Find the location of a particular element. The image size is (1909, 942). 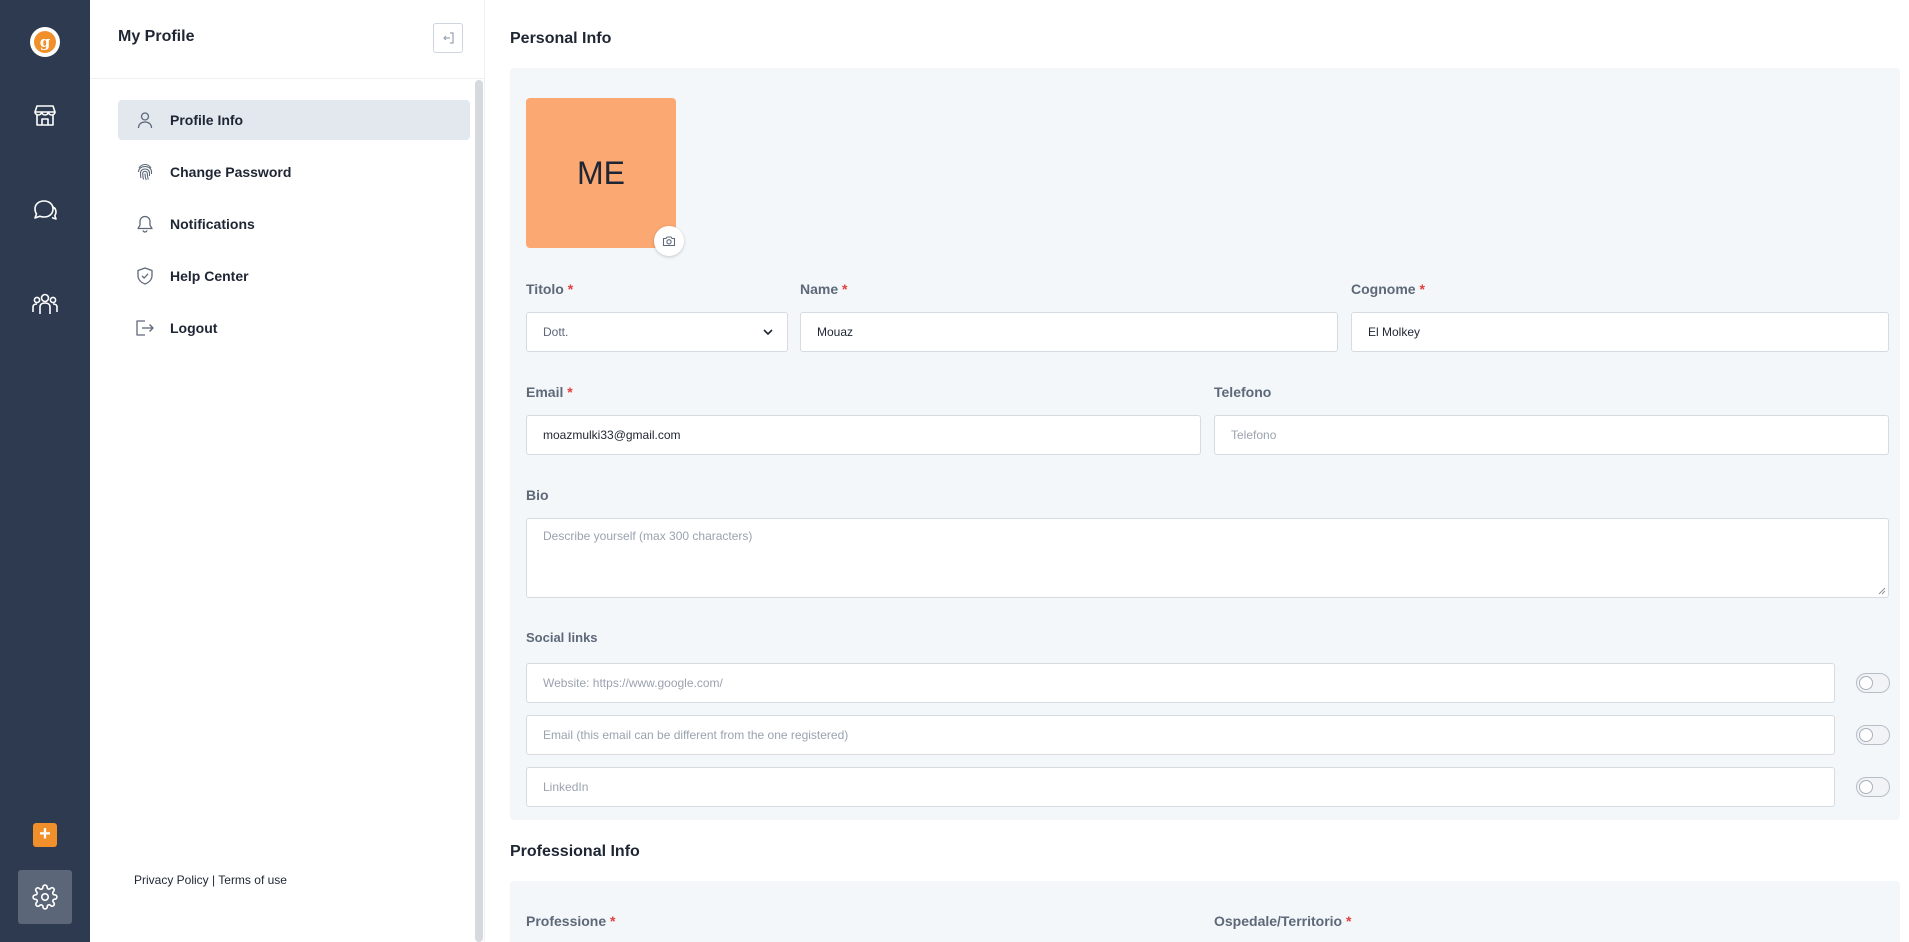

privacy-policy-link: Privacy Policy is located at coordinates (171, 880).